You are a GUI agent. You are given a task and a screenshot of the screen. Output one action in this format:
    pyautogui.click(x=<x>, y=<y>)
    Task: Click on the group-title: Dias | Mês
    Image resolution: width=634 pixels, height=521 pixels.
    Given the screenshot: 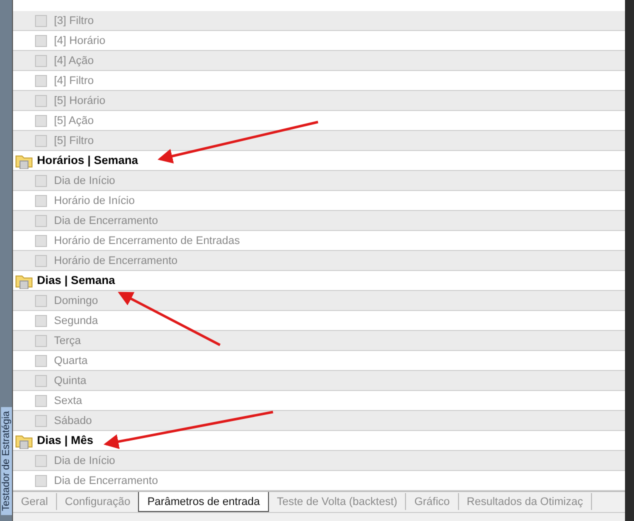 What is the action you would take?
    pyautogui.click(x=65, y=440)
    